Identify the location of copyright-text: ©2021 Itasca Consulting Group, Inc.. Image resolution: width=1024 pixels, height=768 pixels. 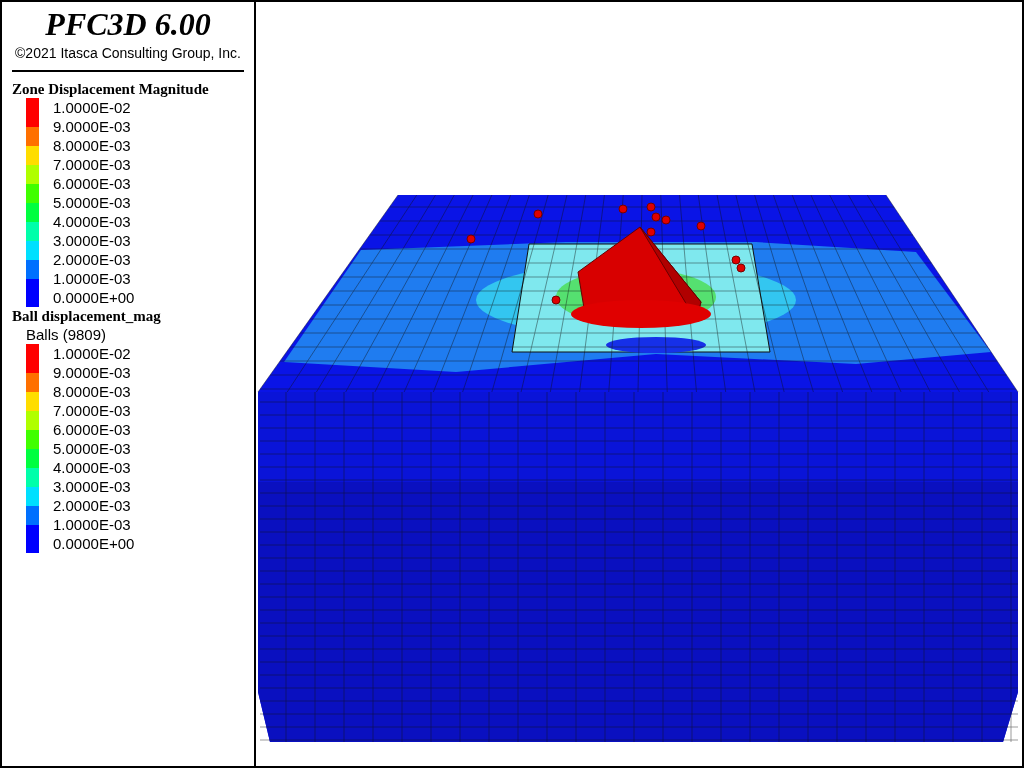
(128, 53).